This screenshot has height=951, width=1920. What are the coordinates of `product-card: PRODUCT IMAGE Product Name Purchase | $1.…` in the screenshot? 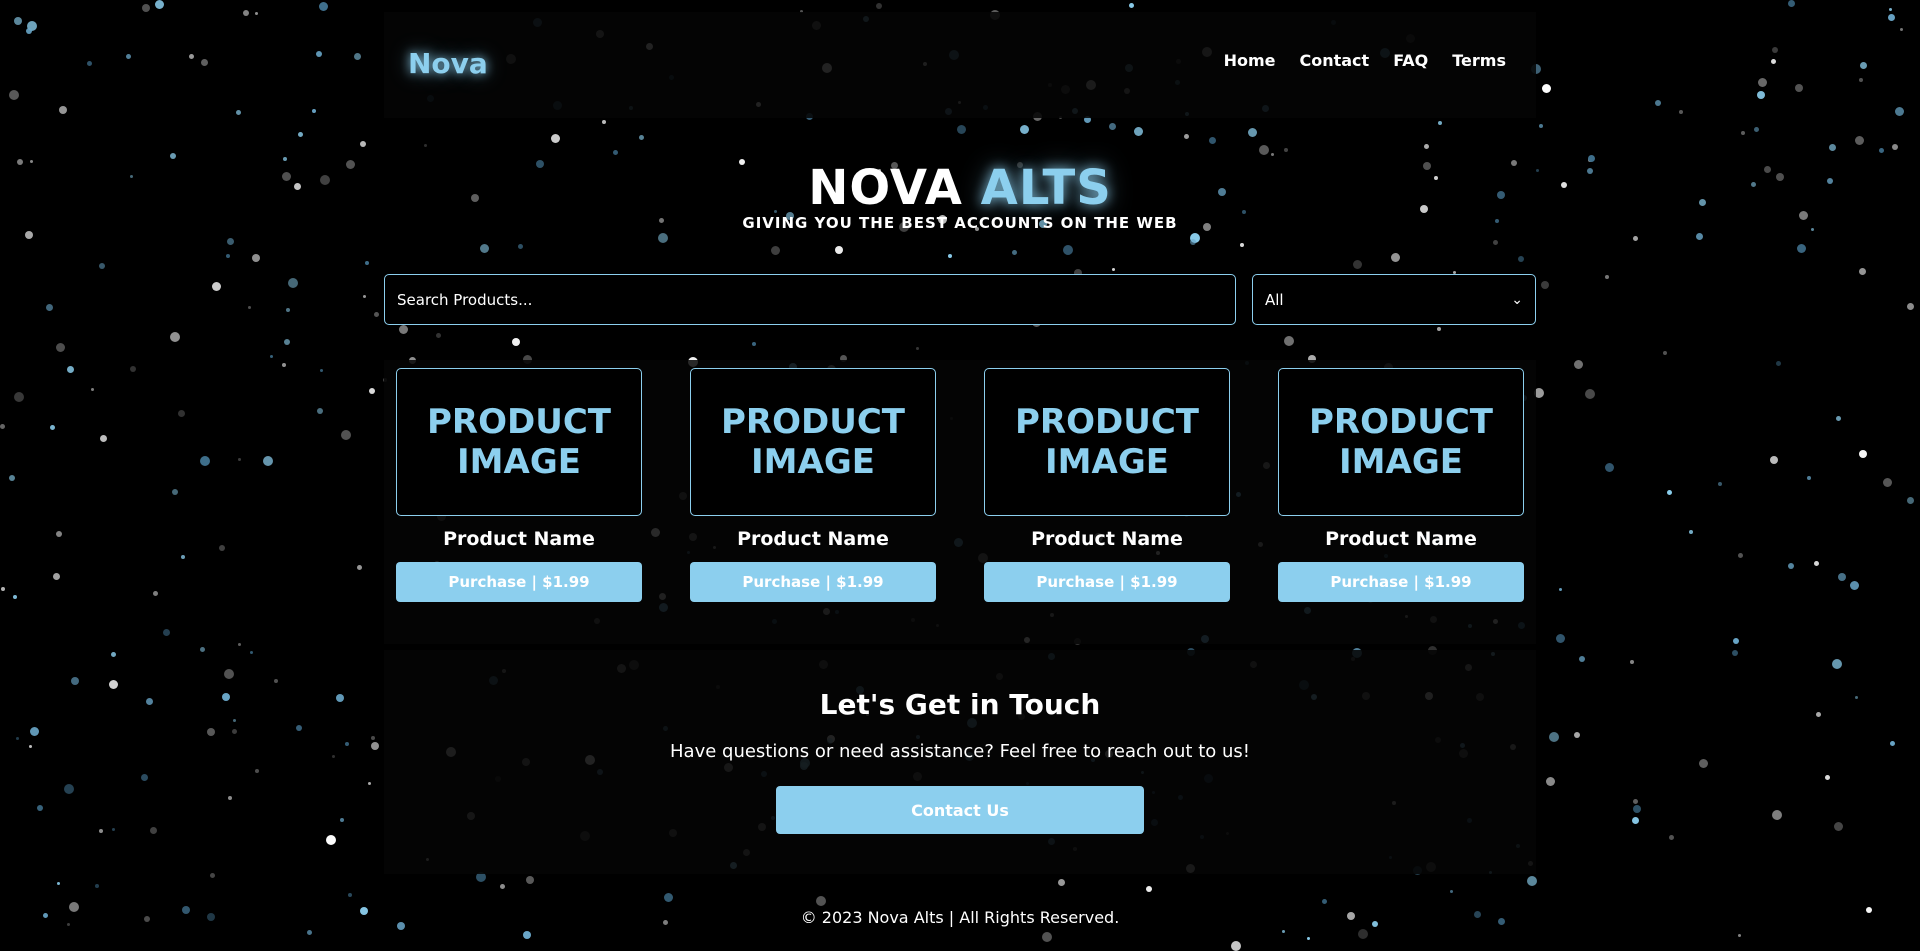 It's located at (519, 502).